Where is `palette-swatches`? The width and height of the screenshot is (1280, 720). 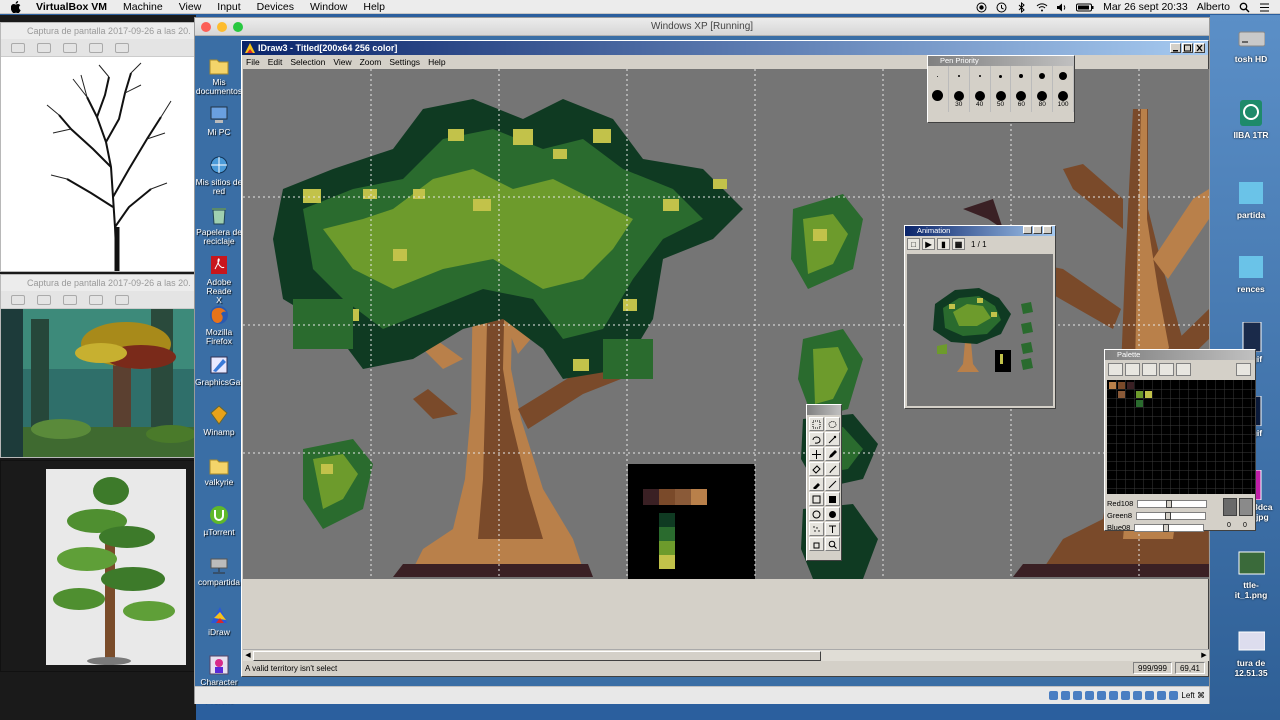 palette-swatches is located at coordinates (1181, 437).